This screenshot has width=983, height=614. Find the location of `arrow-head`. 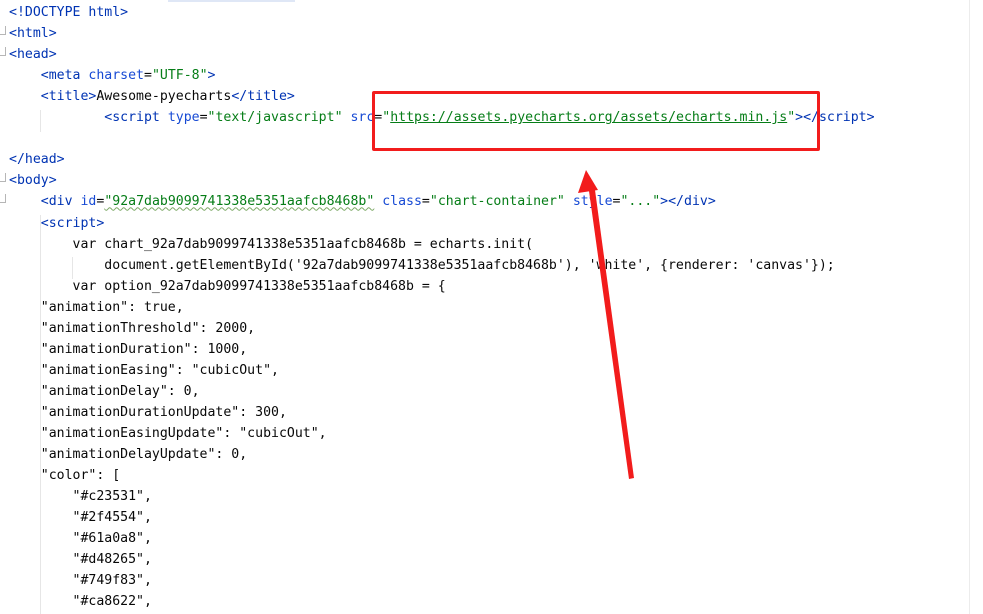

arrow-head is located at coordinates (588, 181).